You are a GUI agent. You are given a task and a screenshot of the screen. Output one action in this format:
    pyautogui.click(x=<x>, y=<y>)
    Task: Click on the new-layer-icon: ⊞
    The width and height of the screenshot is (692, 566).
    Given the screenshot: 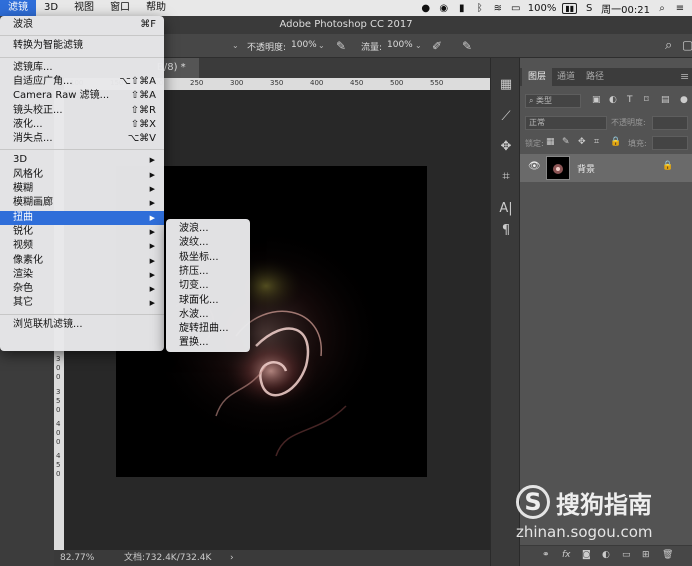 What is the action you would take?
    pyautogui.click(x=646, y=555)
    